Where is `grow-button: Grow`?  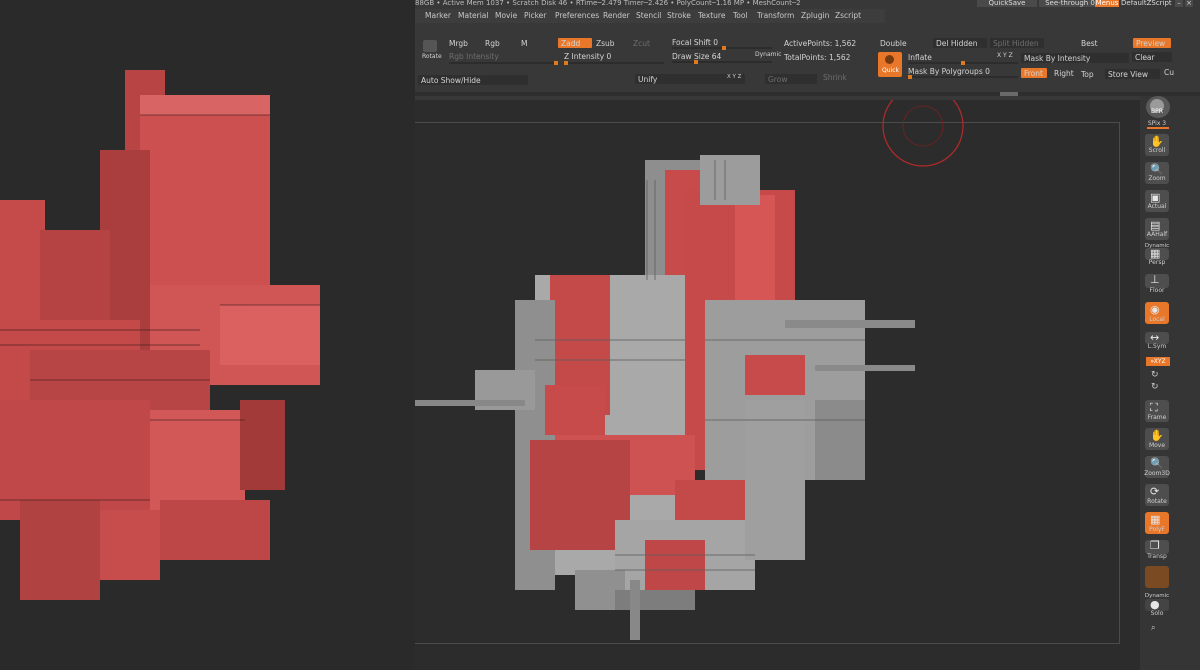
grow-button: Grow is located at coordinates (791, 79).